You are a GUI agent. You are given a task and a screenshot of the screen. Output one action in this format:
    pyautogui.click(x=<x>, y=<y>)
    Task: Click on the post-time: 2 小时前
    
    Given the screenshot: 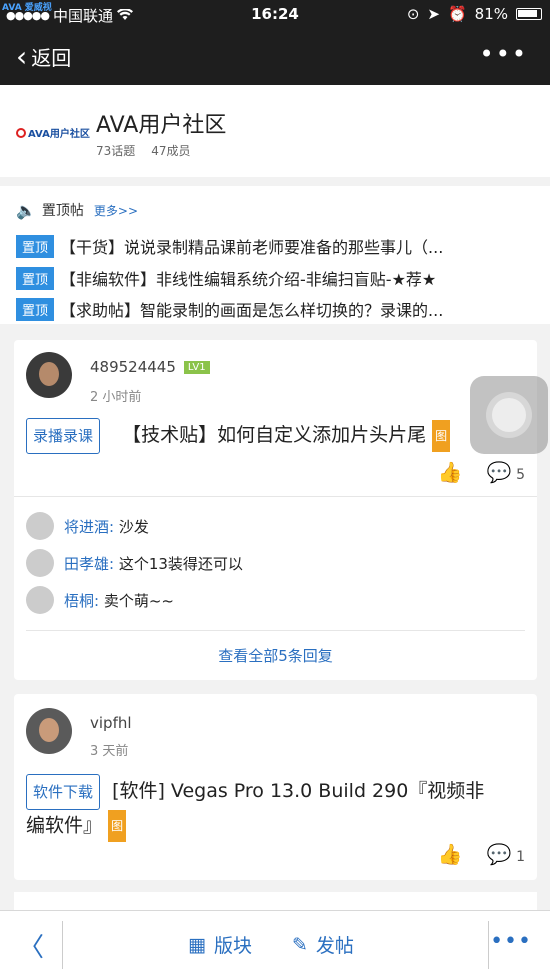 What is the action you would take?
    pyautogui.click(x=116, y=397)
    